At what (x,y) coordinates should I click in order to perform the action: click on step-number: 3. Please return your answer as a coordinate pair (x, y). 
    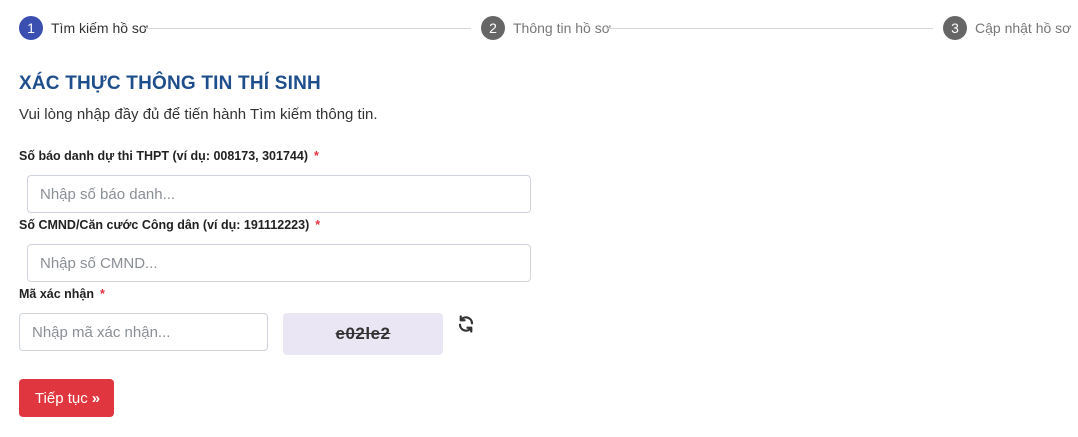
    Looking at the image, I should click on (955, 28).